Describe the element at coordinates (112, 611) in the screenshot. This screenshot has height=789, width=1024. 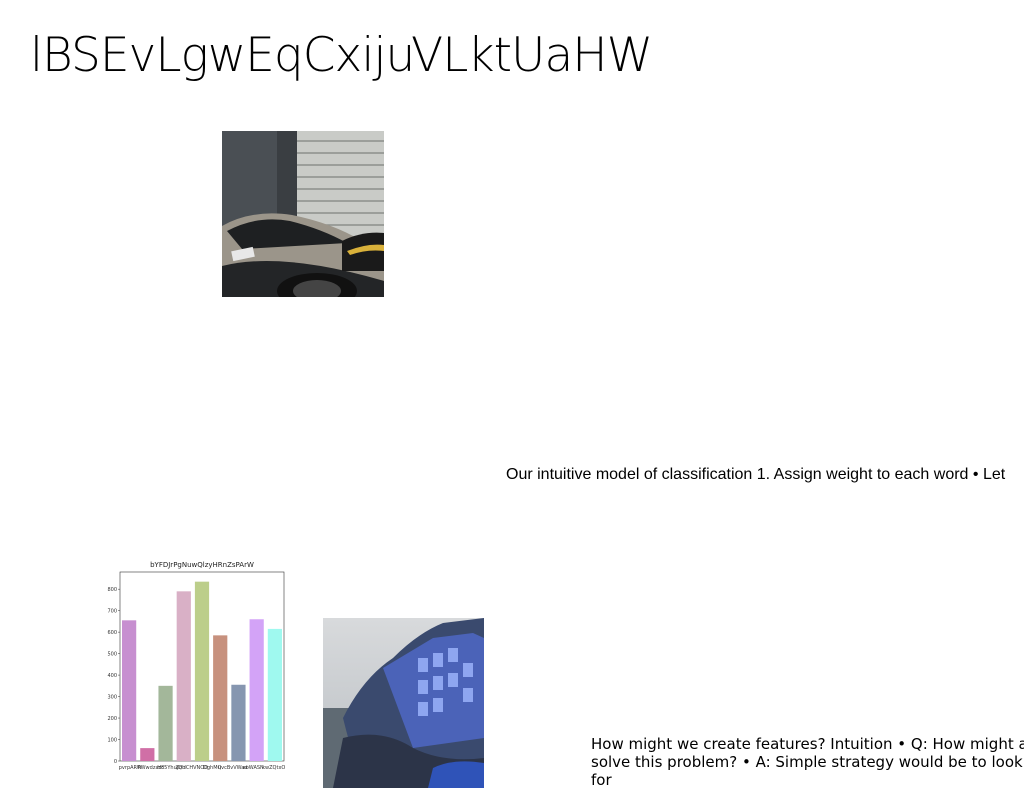
I see `y-tick-label: 700` at that location.